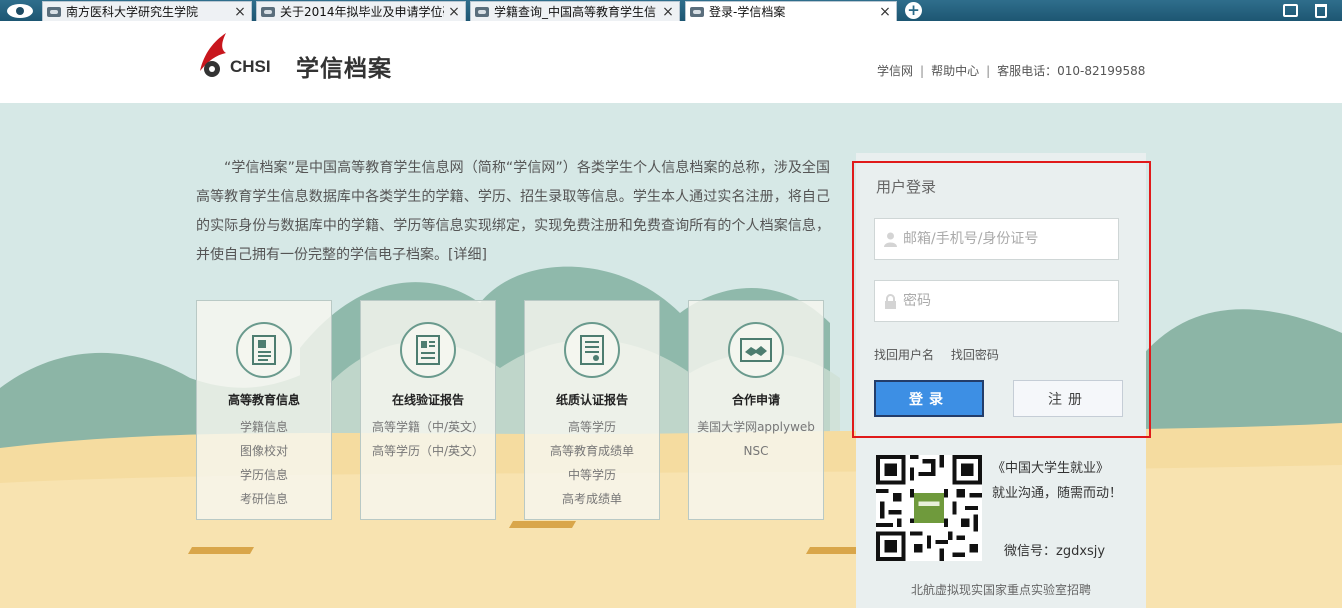 The width and height of the screenshot is (1342, 608). Describe the element at coordinates (913, 10) in the screenshot. I see `new-tab-button: +` at that location.